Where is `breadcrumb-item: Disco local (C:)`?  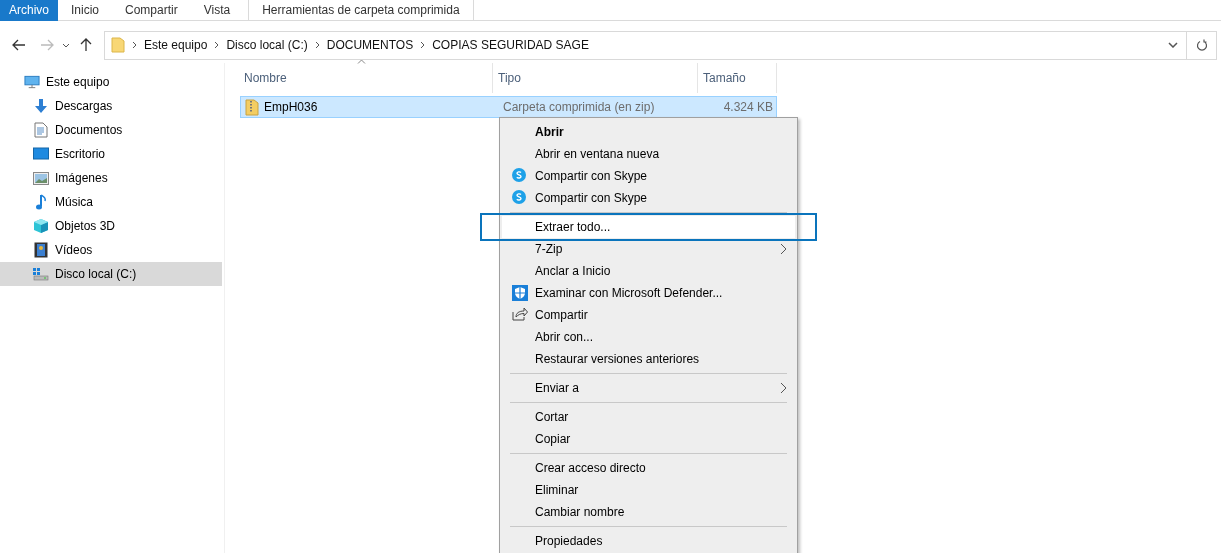 breadcrumb-item: Disco local (C:) is located at coordinates (267, 45).